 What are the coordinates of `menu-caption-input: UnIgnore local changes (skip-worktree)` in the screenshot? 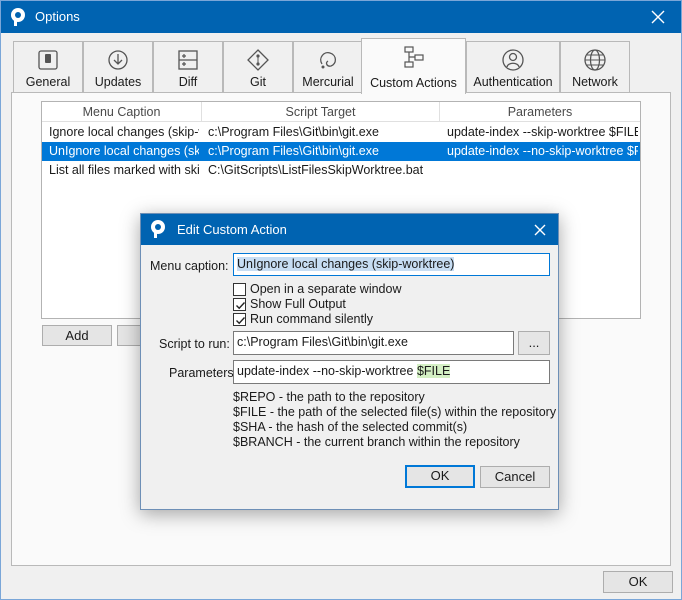 It's located at (391, 264).